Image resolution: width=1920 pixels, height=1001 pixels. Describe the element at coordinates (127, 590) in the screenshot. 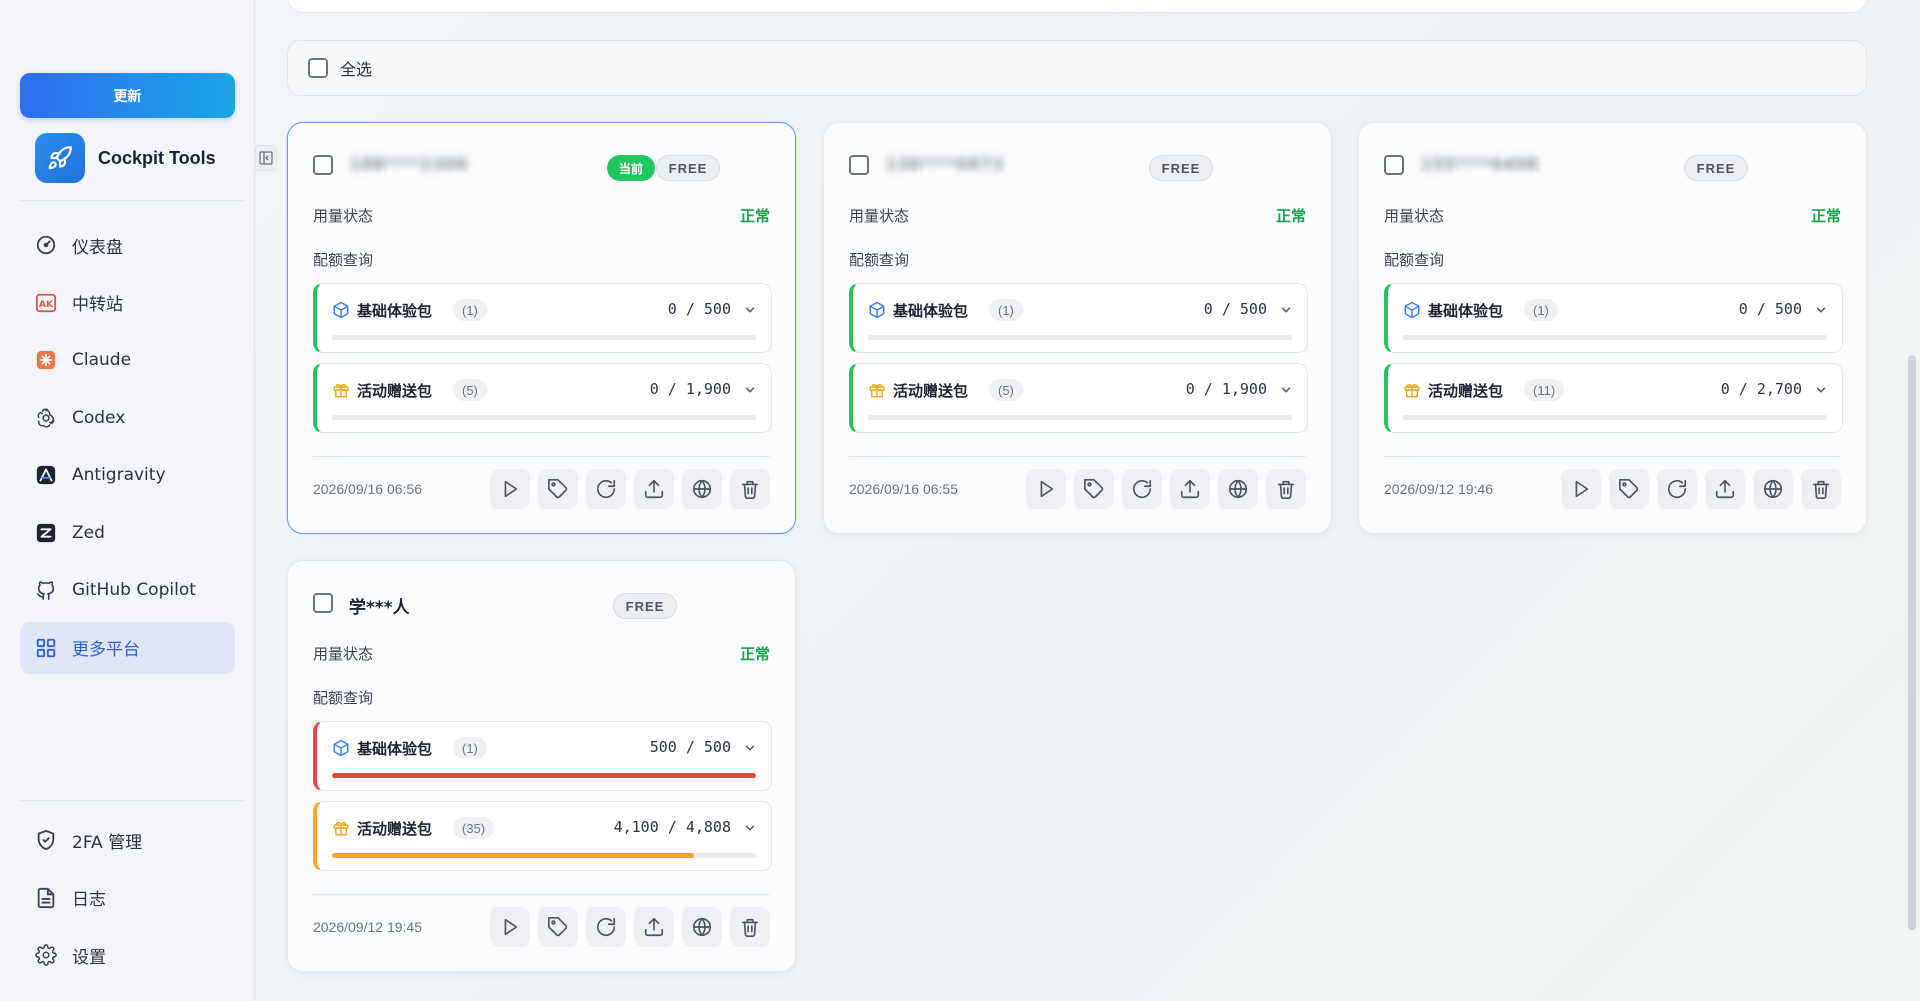

I see `sidebar-item-copilot: GitHub Copilot` at that location.